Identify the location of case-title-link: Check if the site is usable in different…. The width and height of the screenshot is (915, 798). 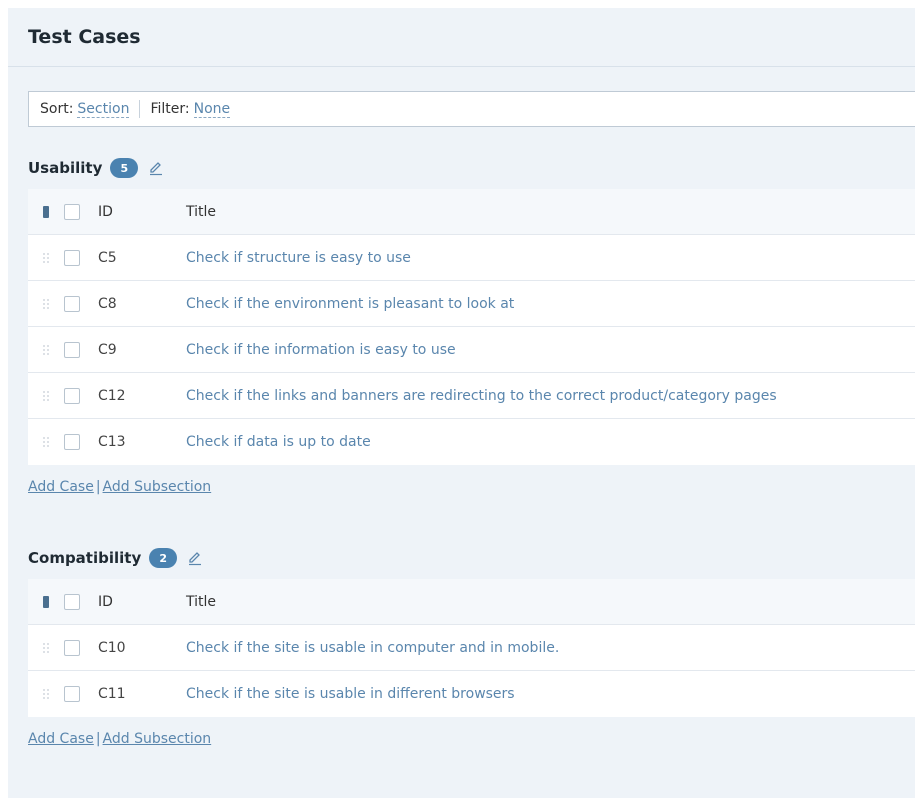
(550, 694).